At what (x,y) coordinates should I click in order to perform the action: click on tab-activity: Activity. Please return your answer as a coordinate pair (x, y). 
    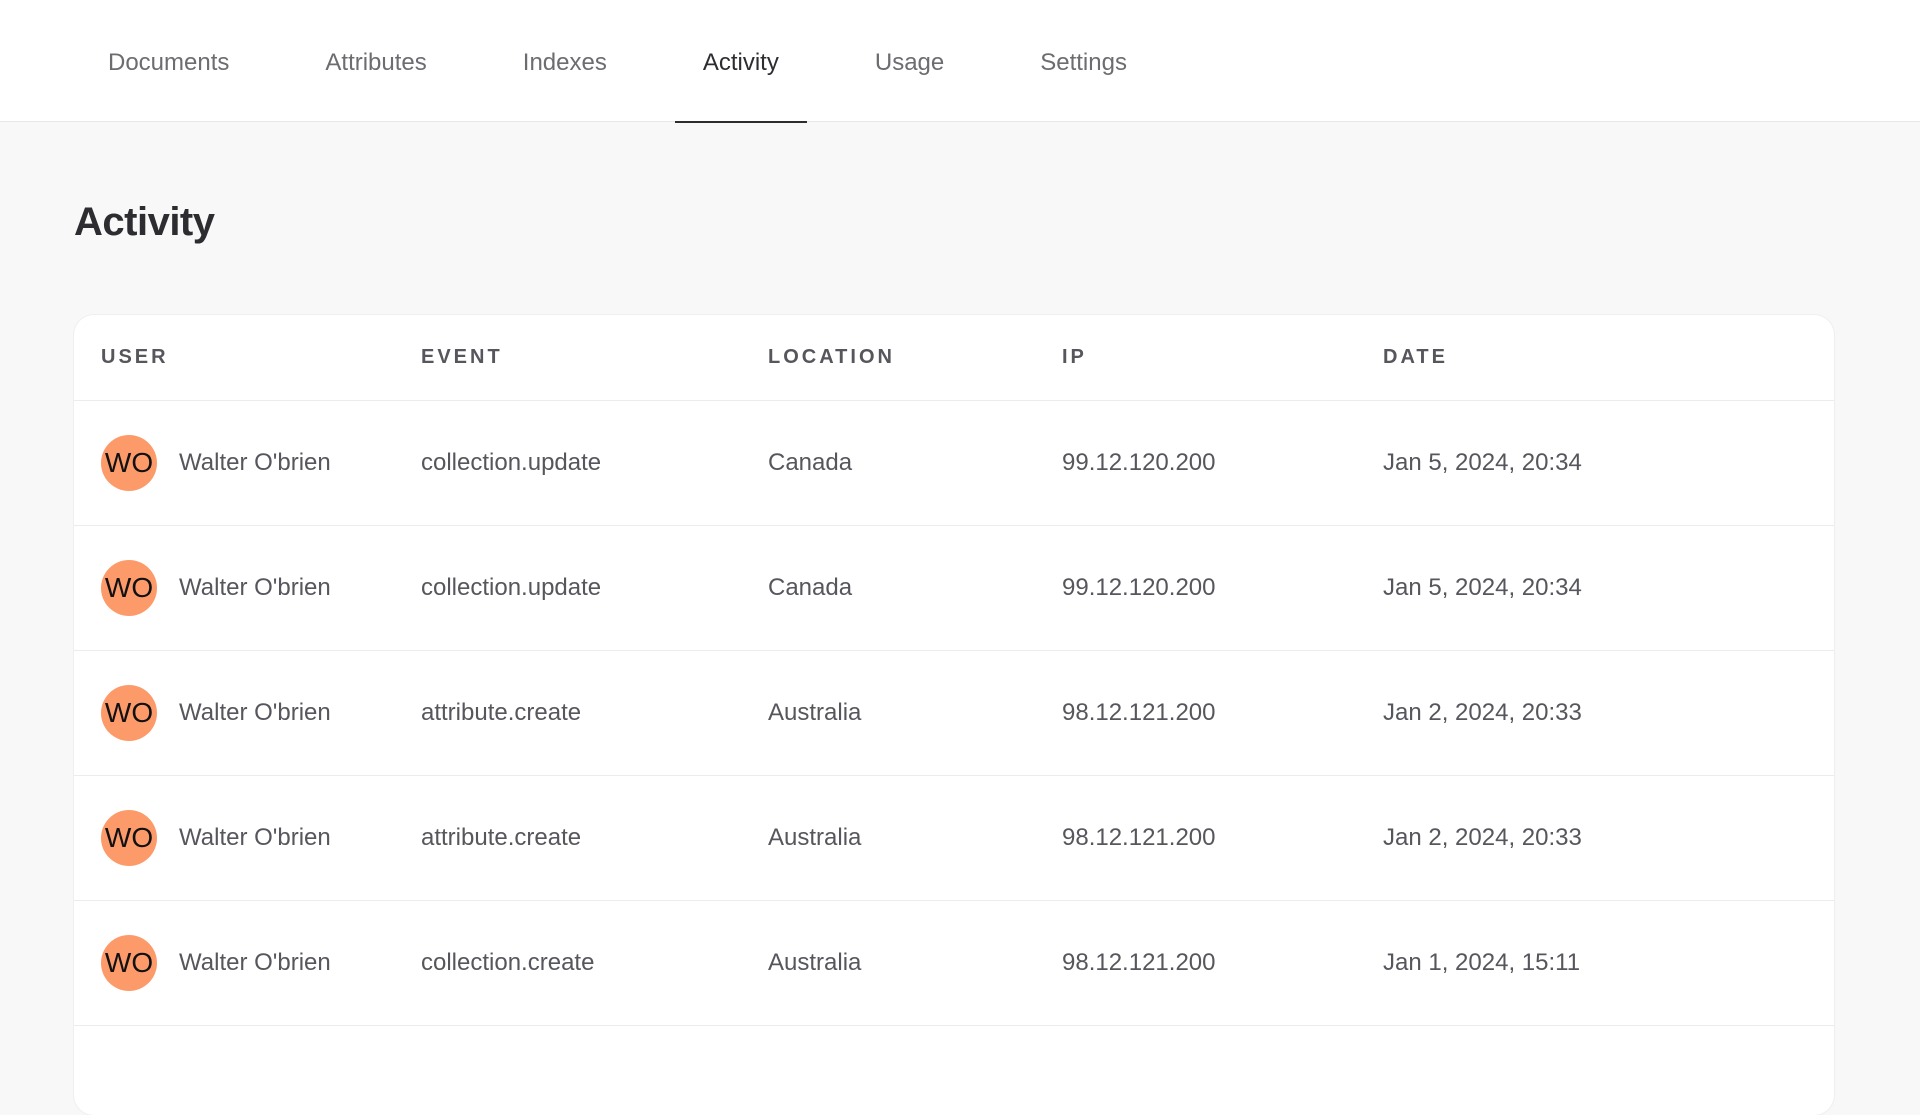
    Looking at the image, I should click on (740, 61).